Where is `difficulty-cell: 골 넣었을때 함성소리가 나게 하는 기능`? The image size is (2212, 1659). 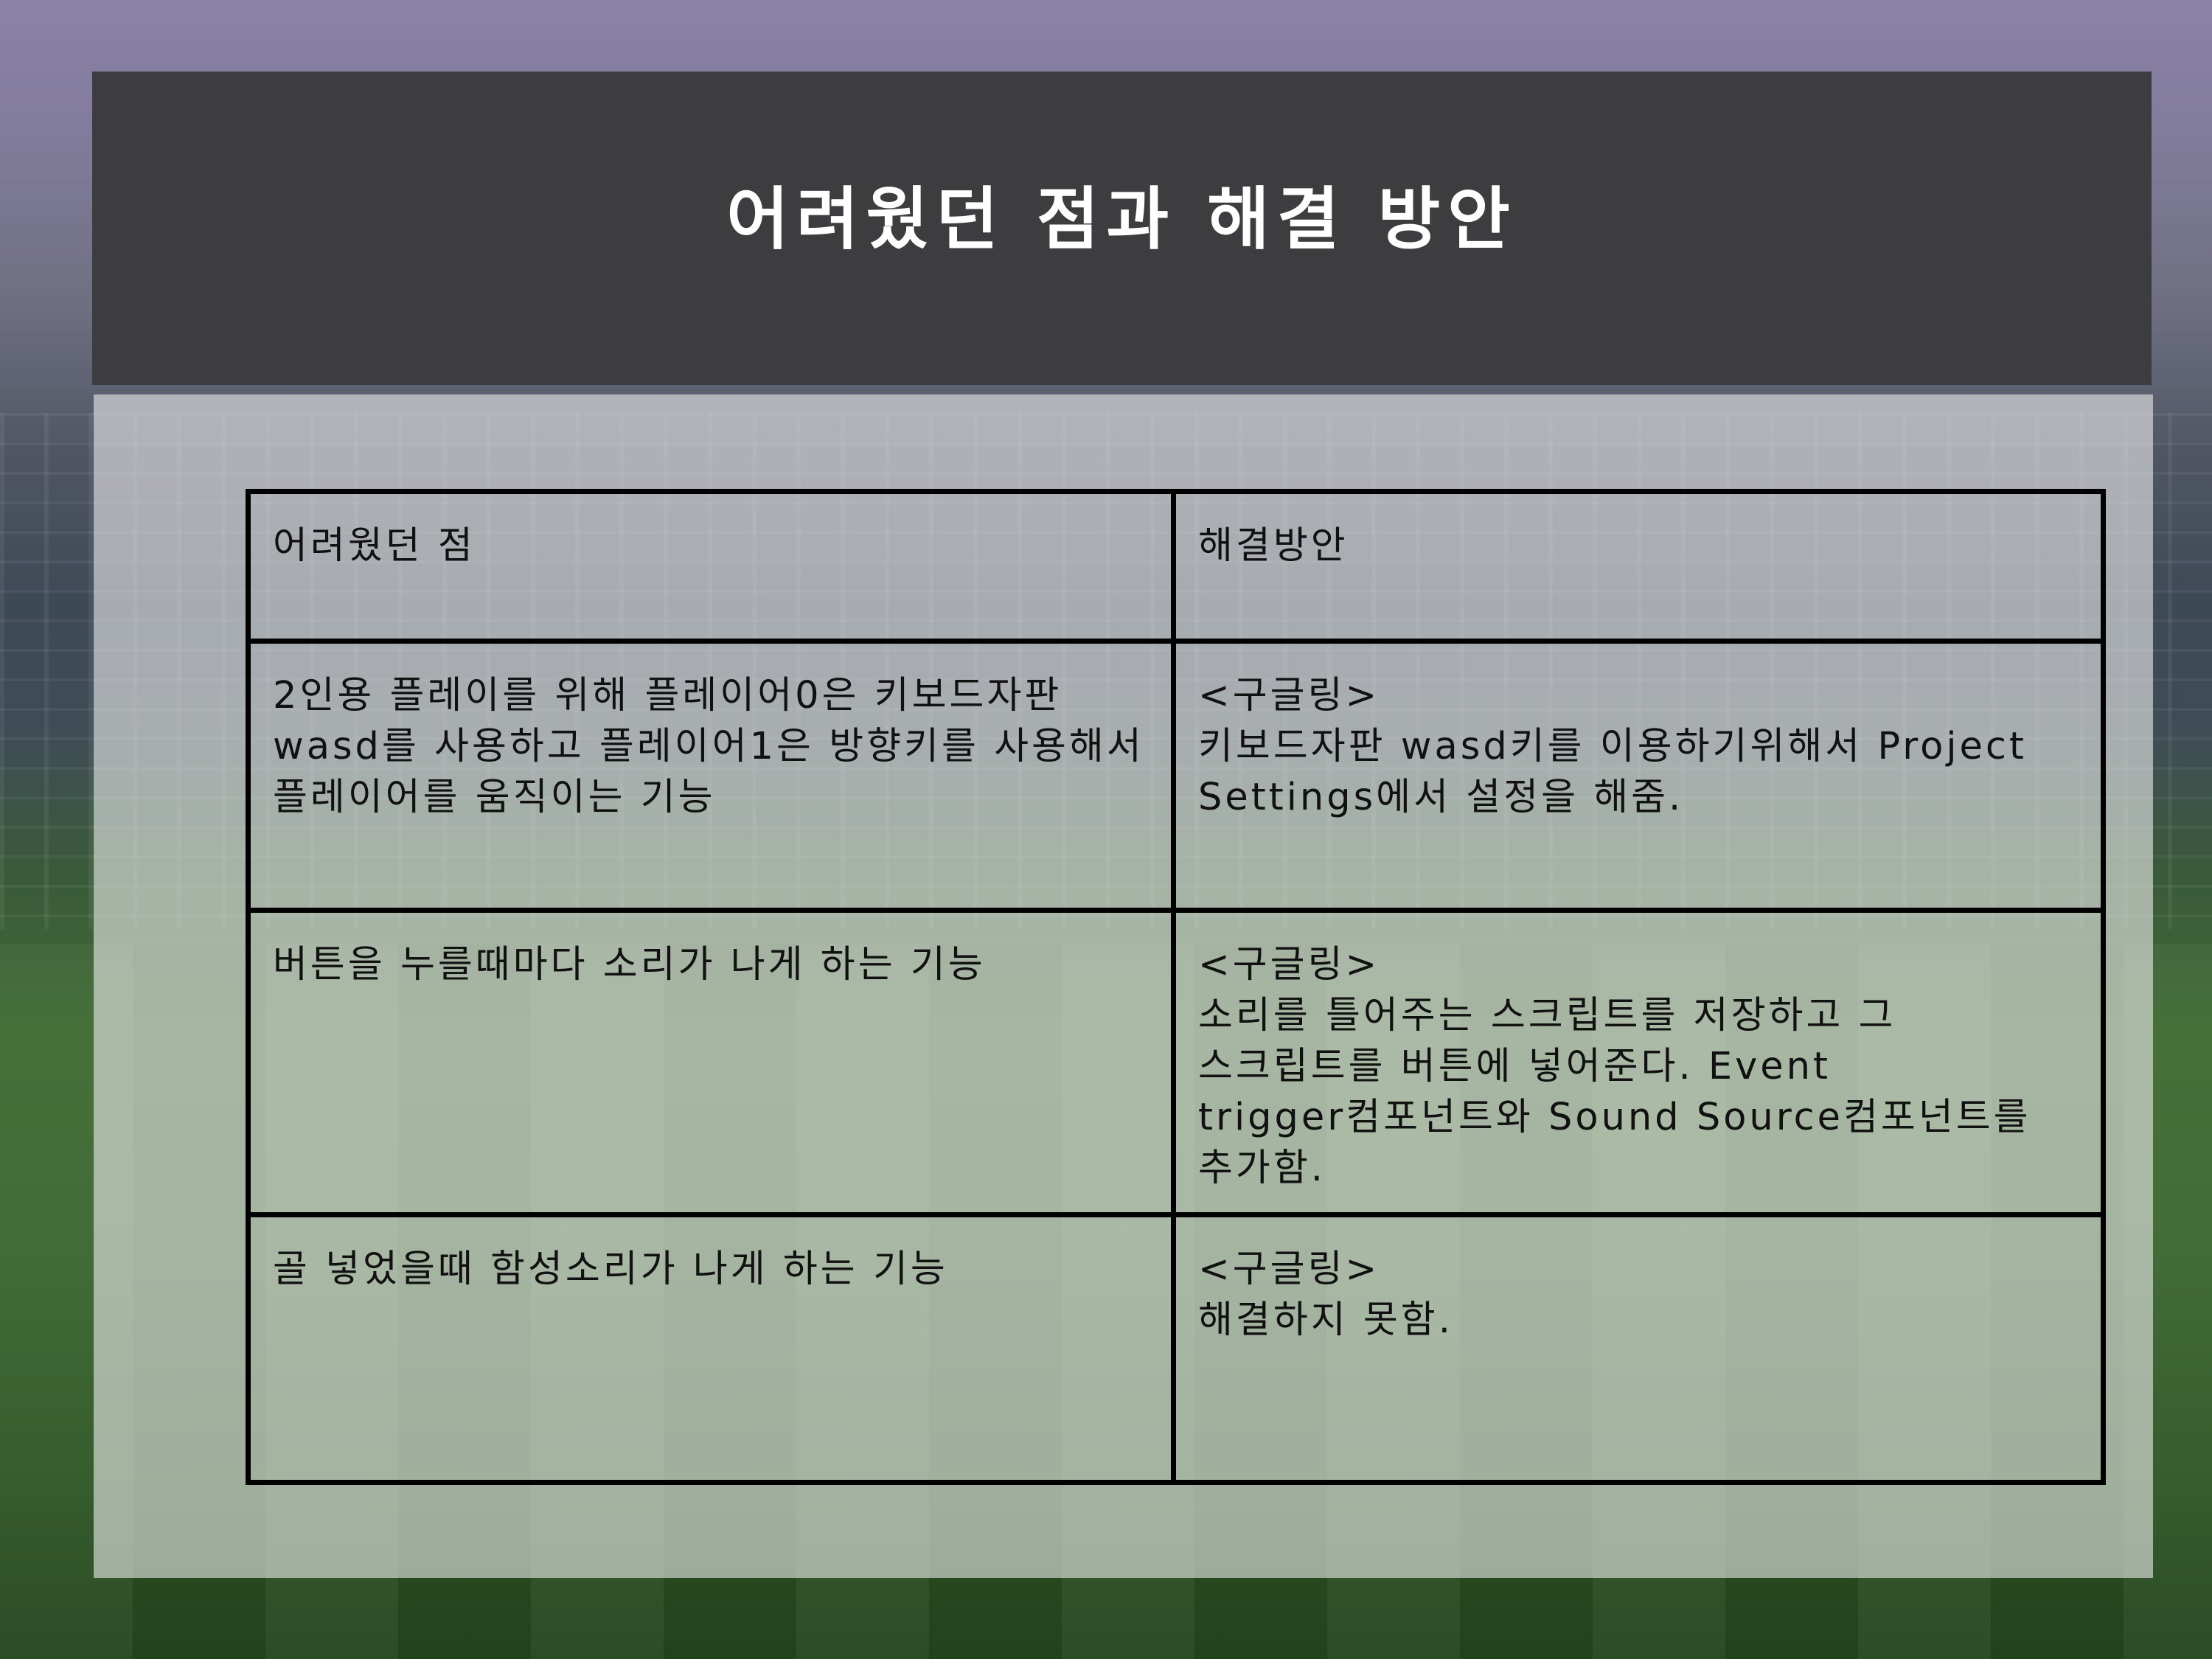 difficulty-cell: 골 넣었을때 함성소리가 나게 하는 기능 is located at coordinates (711, 1348).